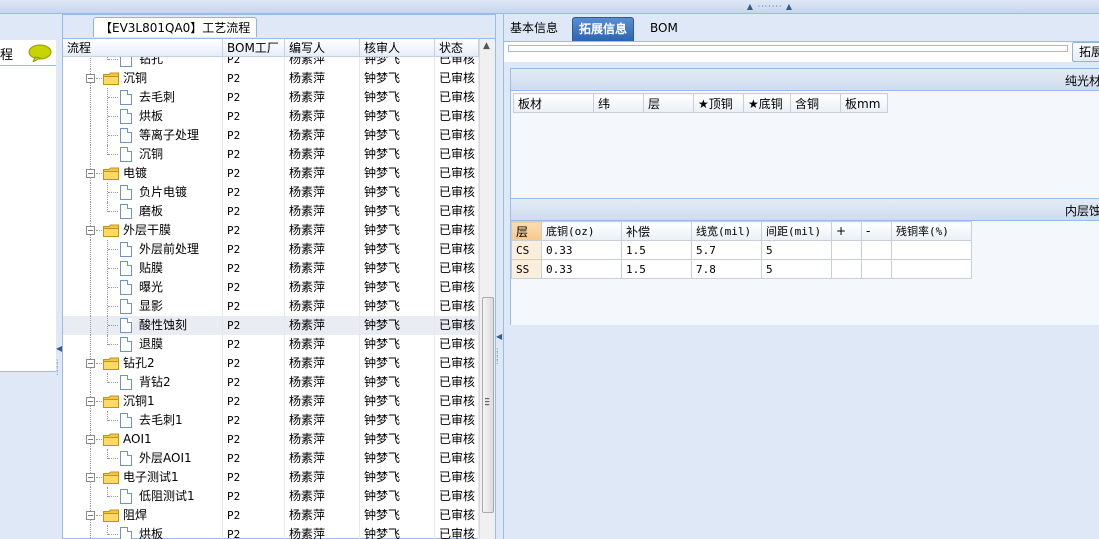 This screenshot has height=539, width=1099. I want to click on etch-row-ss: SS 0.33 1.5 7.8 5, so click(741, 269).